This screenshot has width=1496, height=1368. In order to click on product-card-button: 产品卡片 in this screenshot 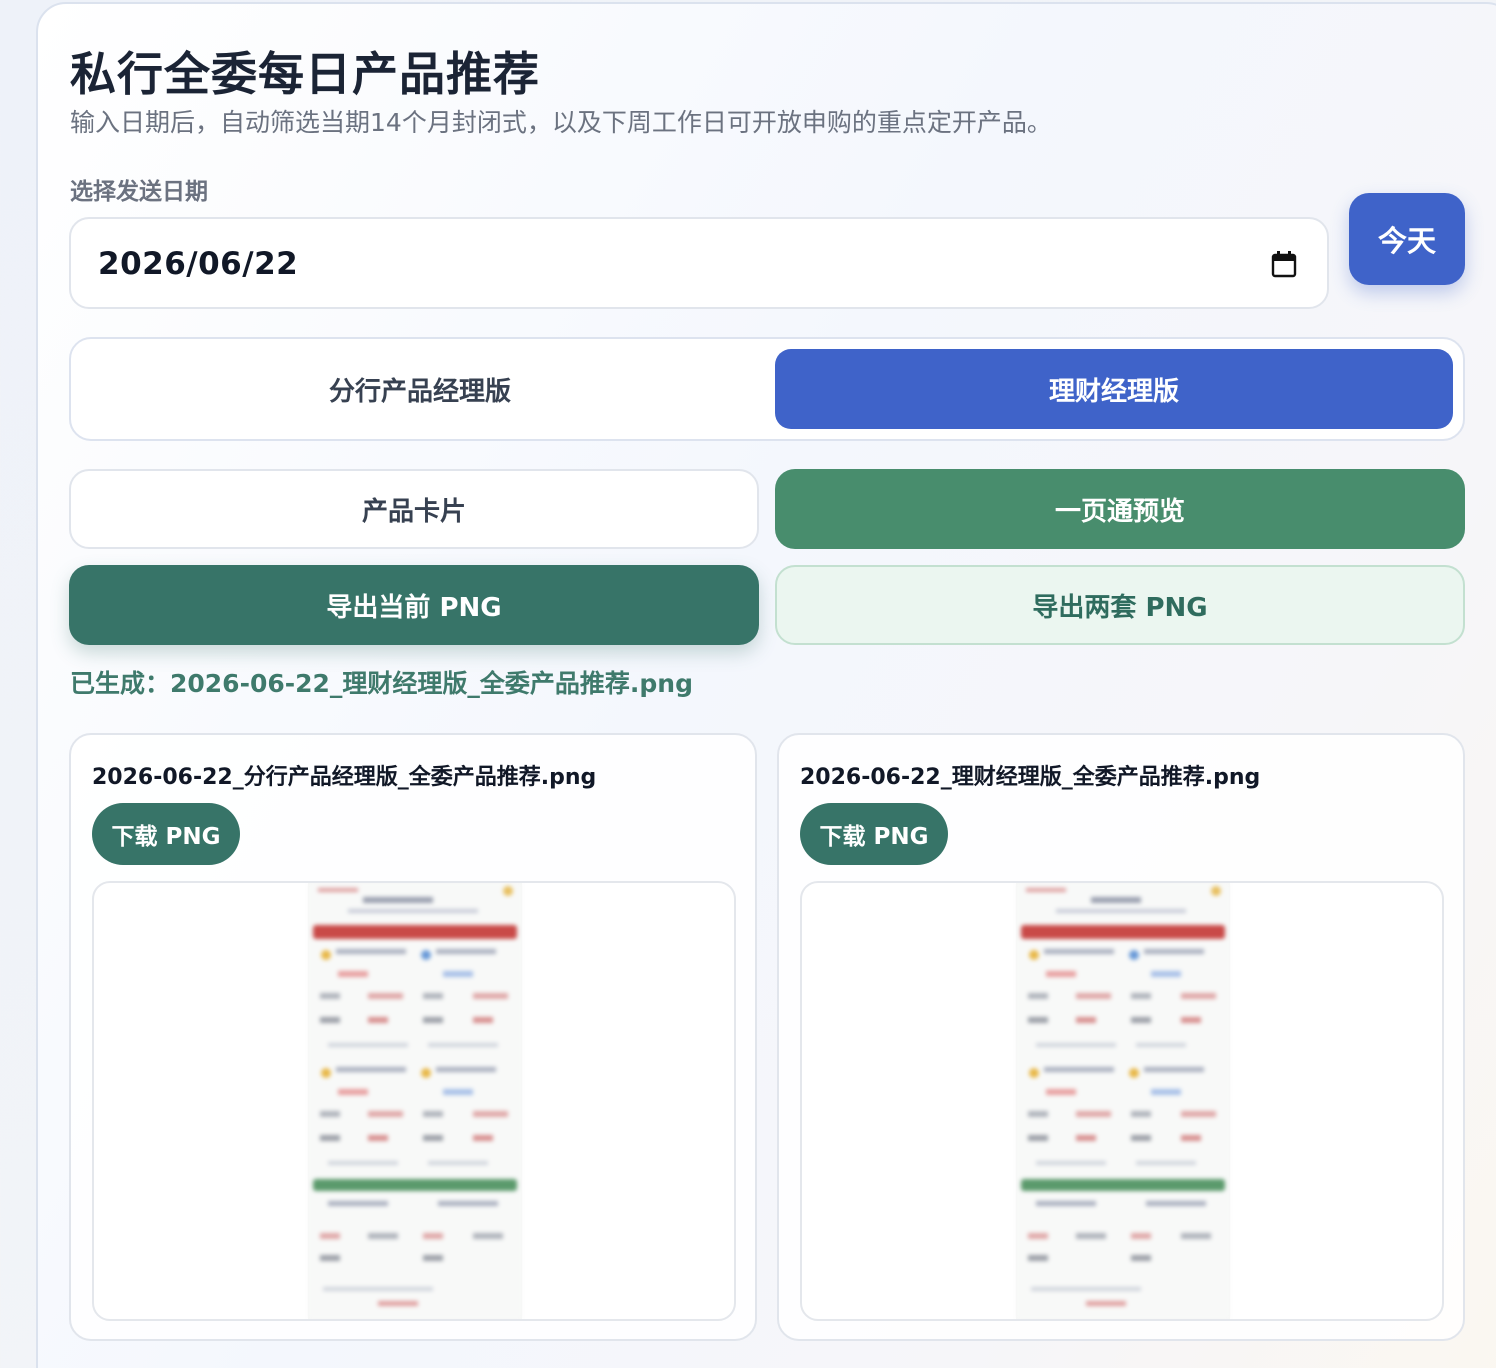, I will do `click(414, 509)`.